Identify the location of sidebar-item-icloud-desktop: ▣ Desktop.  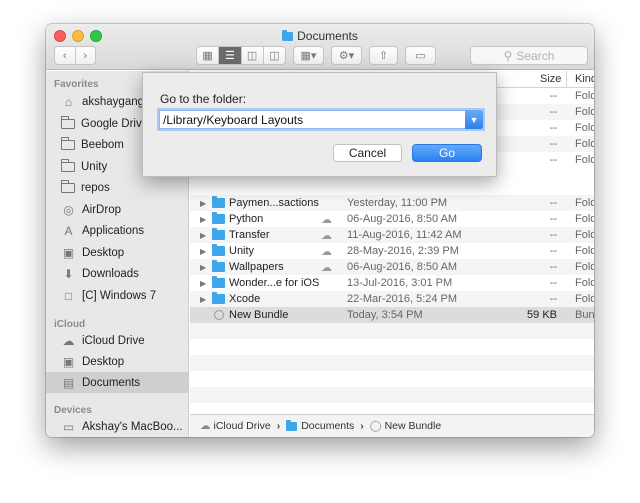
(117, 361).